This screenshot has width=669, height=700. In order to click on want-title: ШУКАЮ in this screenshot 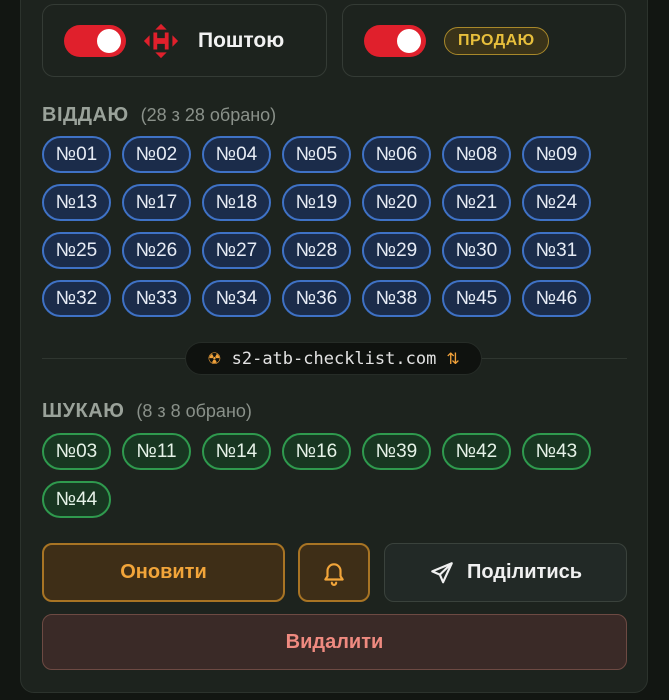, I will do `click(83, 411)`.